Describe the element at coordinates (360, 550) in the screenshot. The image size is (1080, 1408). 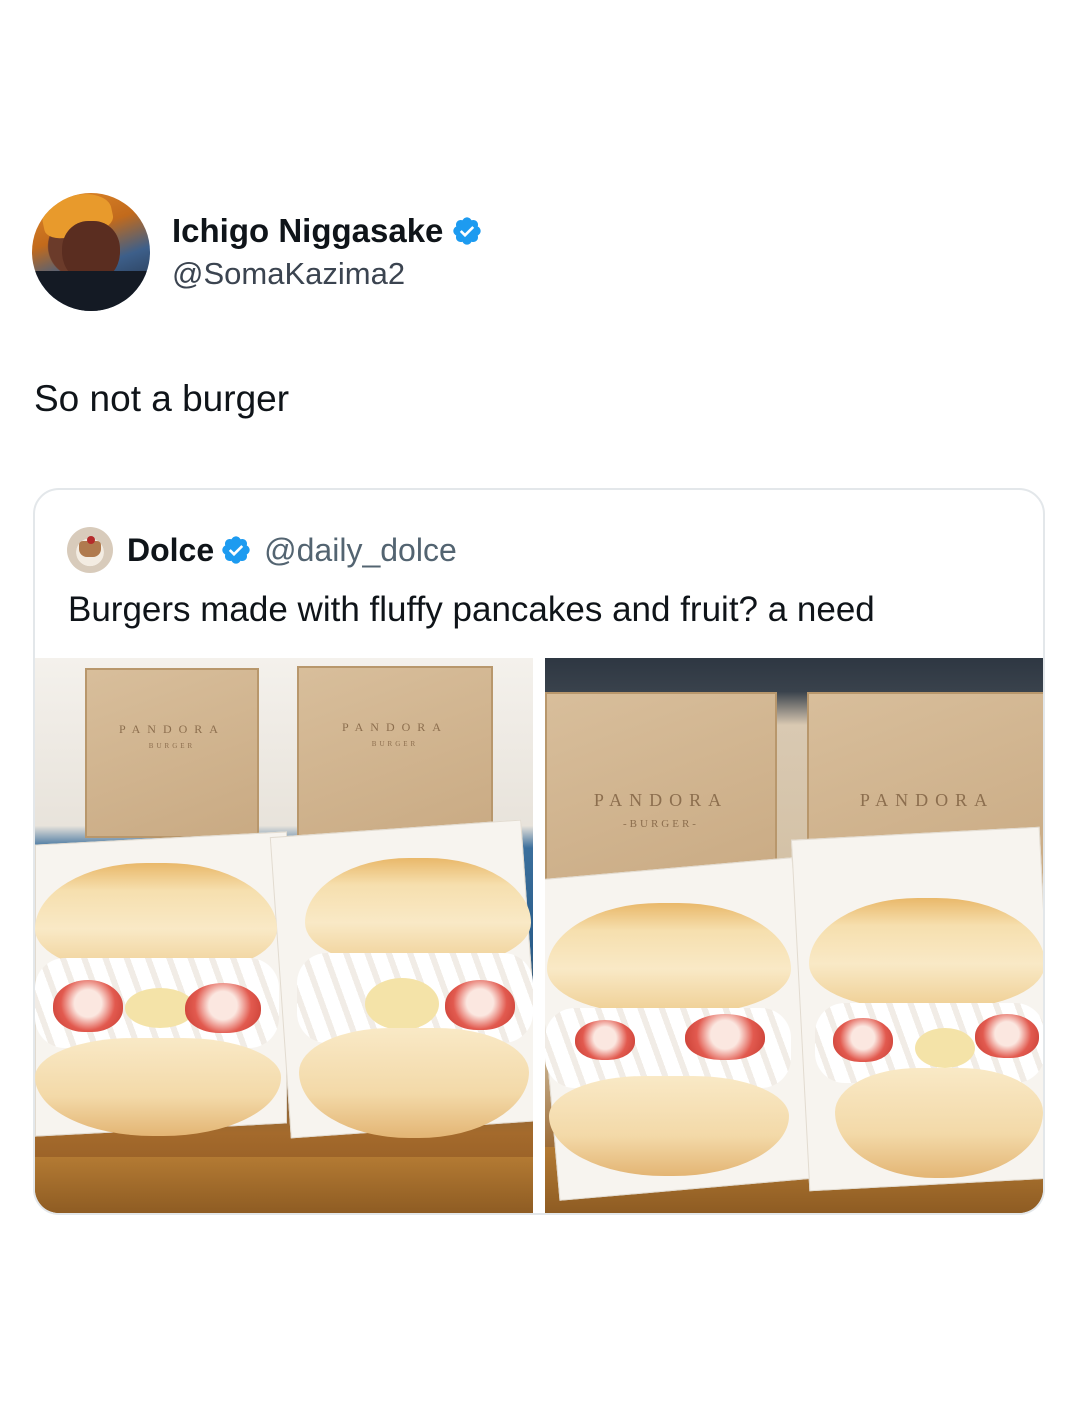
I see `quoted-author-handle: @daily_dolce` at that location.